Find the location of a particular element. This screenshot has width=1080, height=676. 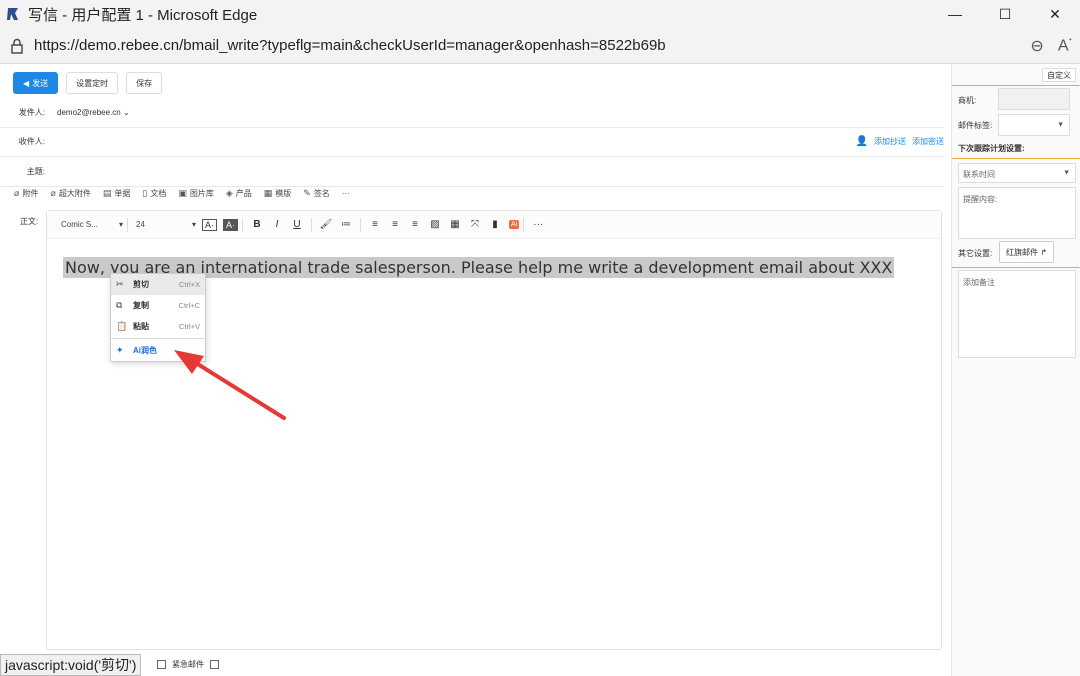

big-attachment-icon: ⌀ is located at coordinates (53, 193).